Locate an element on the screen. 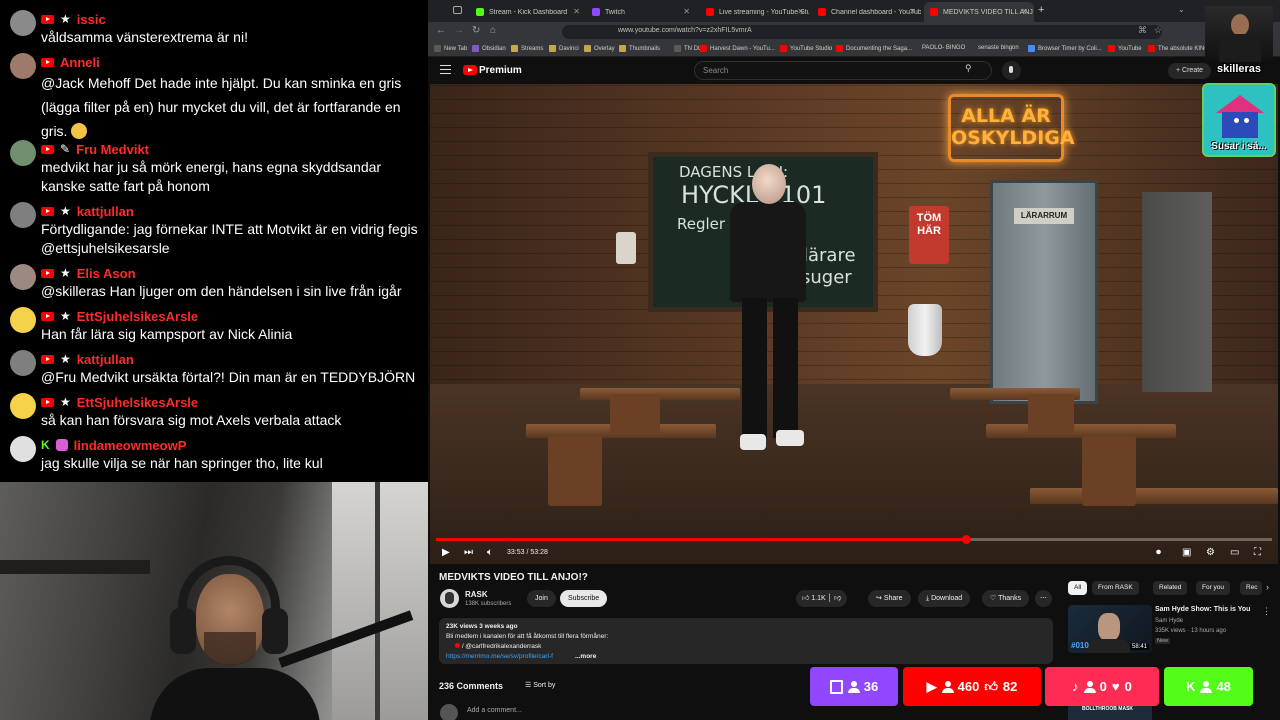 This screenshot has height=720, width=1280. chat-username: Fru Medvikt is located at coordinates (113, 149).